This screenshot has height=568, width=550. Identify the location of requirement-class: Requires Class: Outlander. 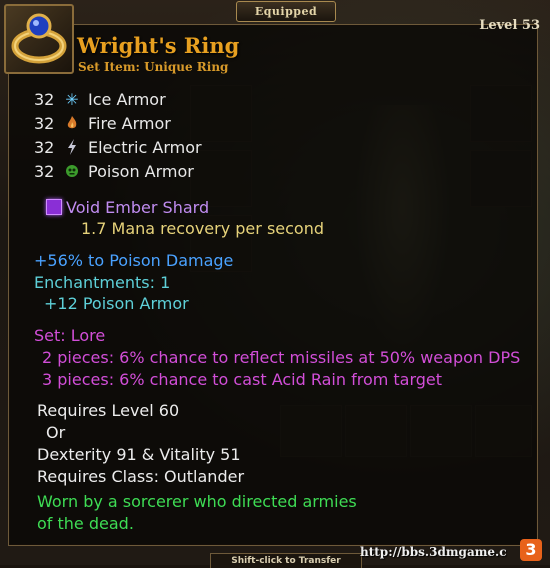
(141, 476).